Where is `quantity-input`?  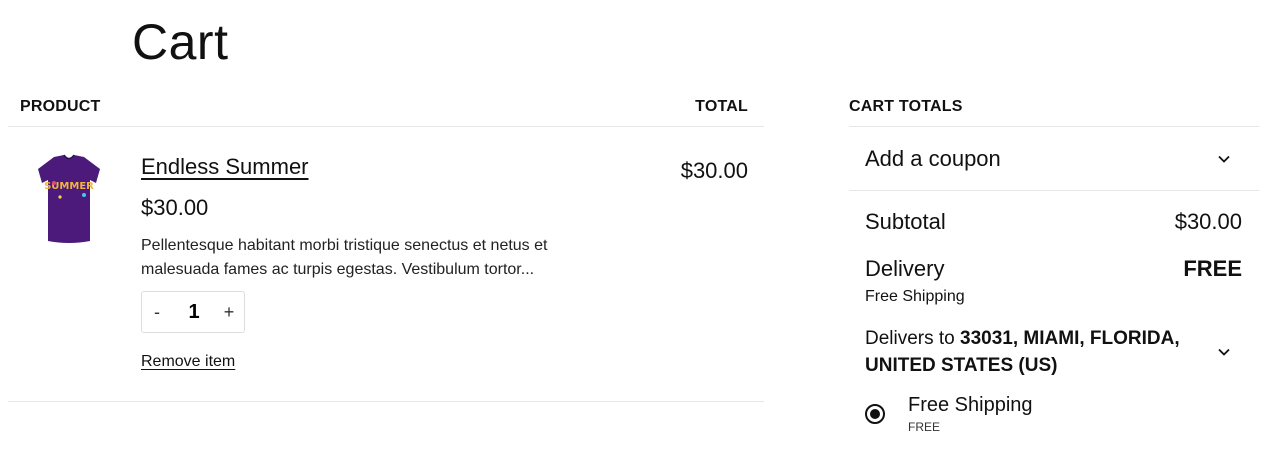
quantity-input is located at coordinates (194, 312).